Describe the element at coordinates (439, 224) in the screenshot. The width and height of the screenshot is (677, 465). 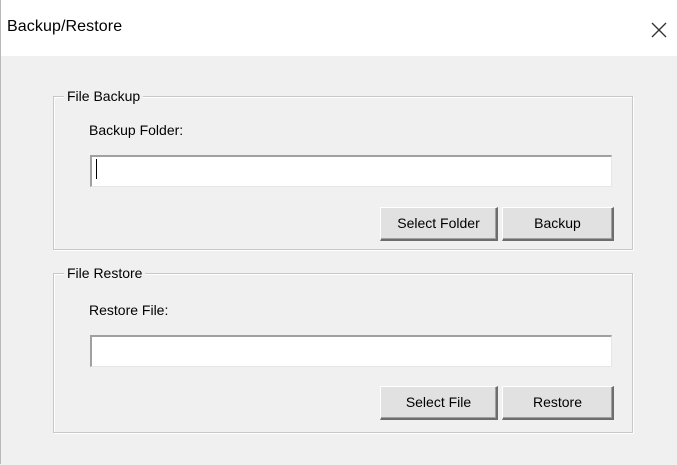
I see `select-folder-button: Select Folder` at that location.